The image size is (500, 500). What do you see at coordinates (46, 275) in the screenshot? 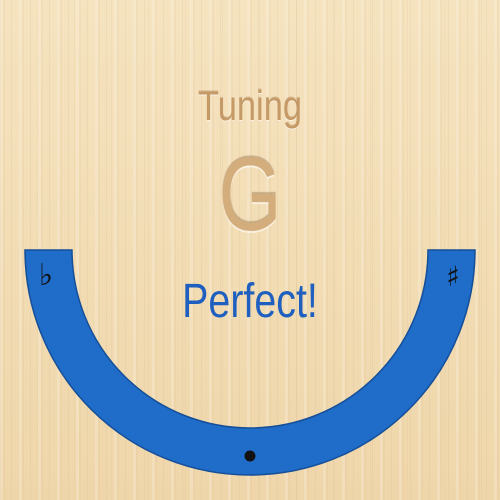
I see `flat-icon: ♭` at bounding box center [46, 275].